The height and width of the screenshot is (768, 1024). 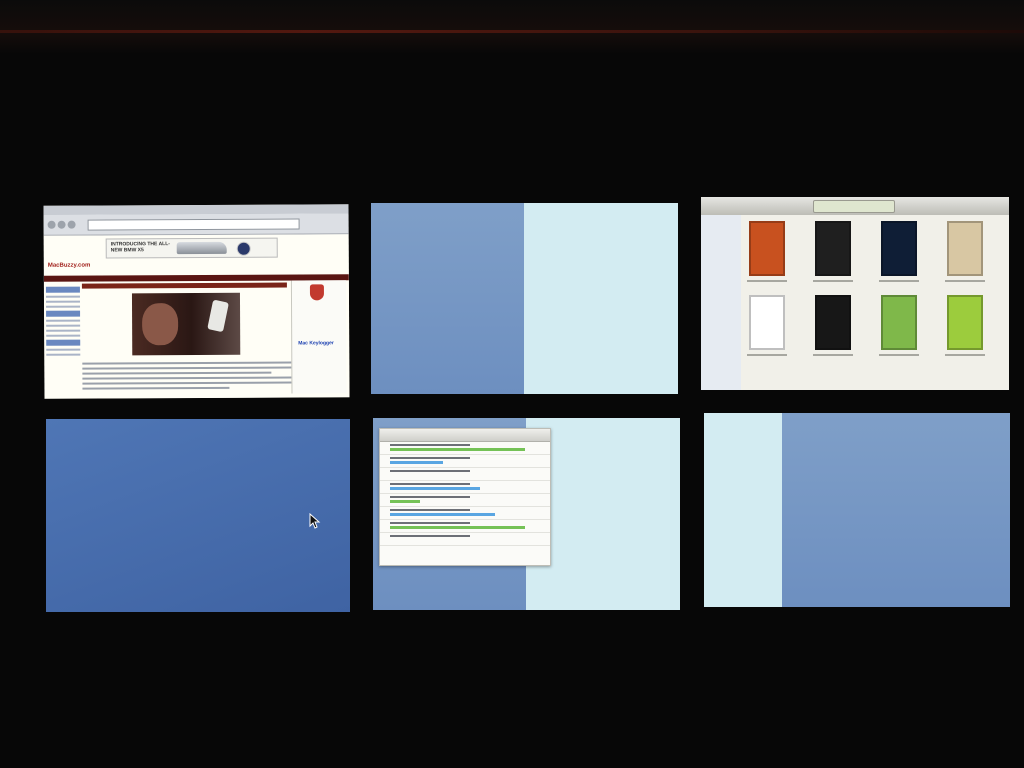 What do you see at coordinates (186, 324) in the screenshot?
I see `article-photo` at bounding box center [186, 324].